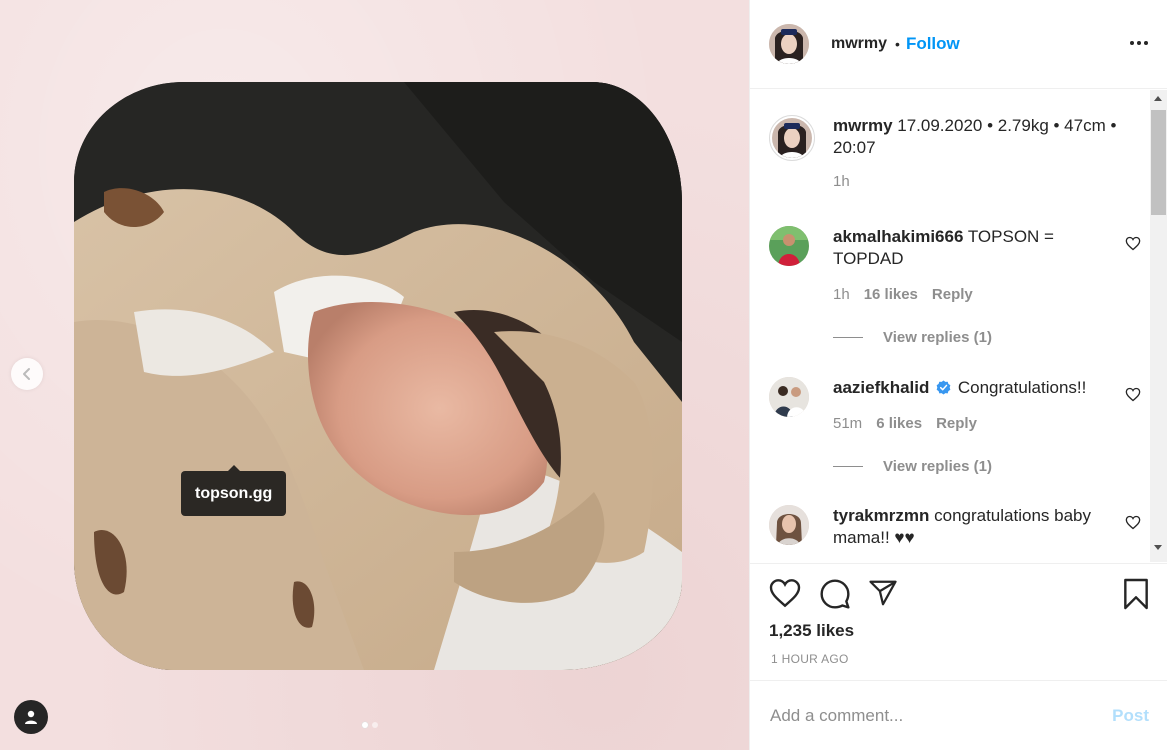 This screenshot has width=1167, height=750. I want to click on comment-body: Congratulations!!, so click(1022, 387).